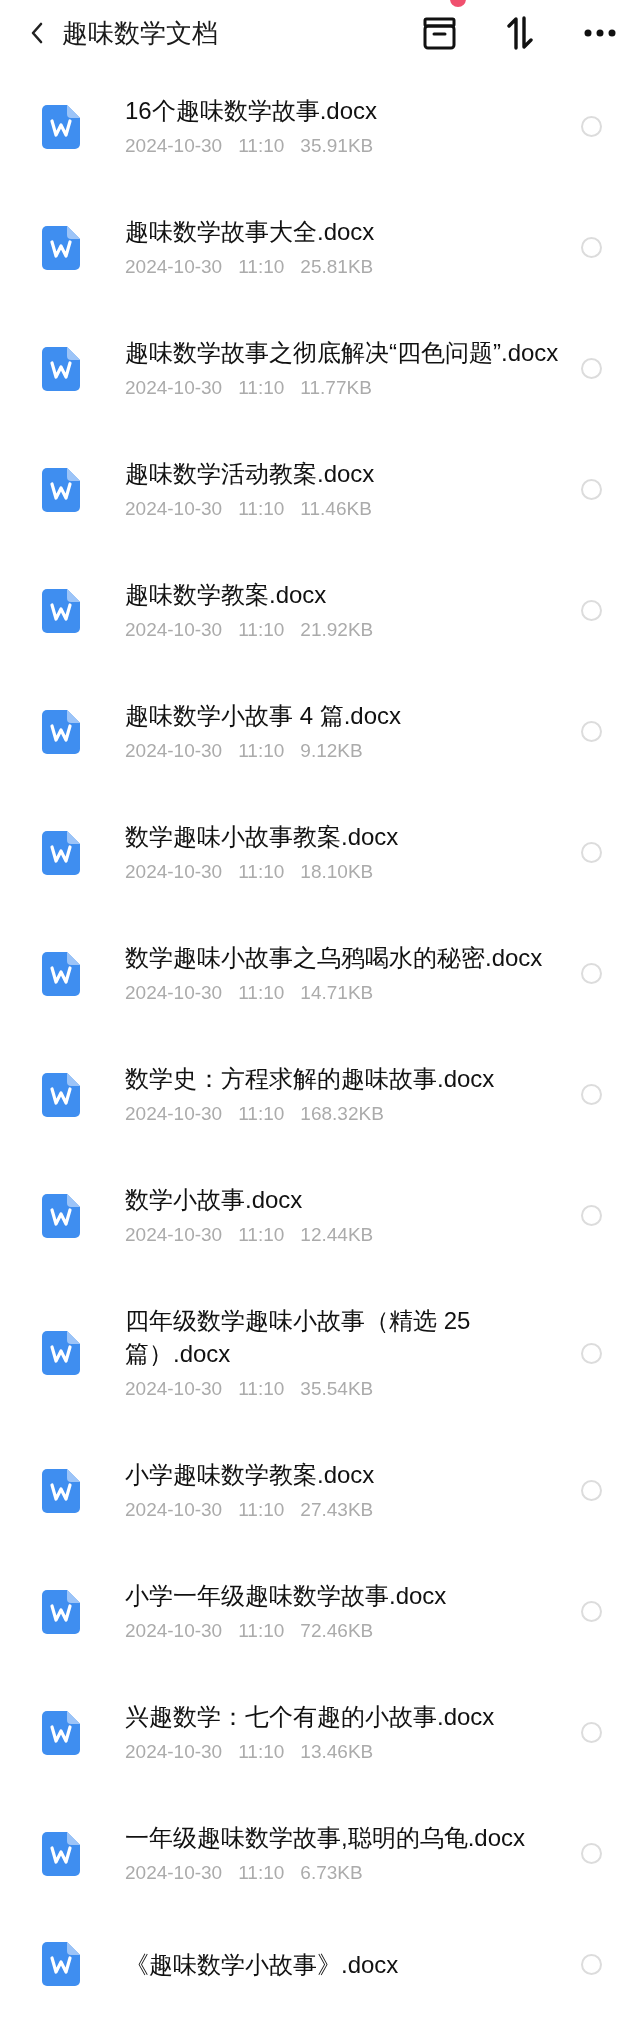 The image size is (640, 2020). Describe the element at coordinates (353, 594) in the screenshot. I see `file-name: 趣味数学教案.docx` at that location.